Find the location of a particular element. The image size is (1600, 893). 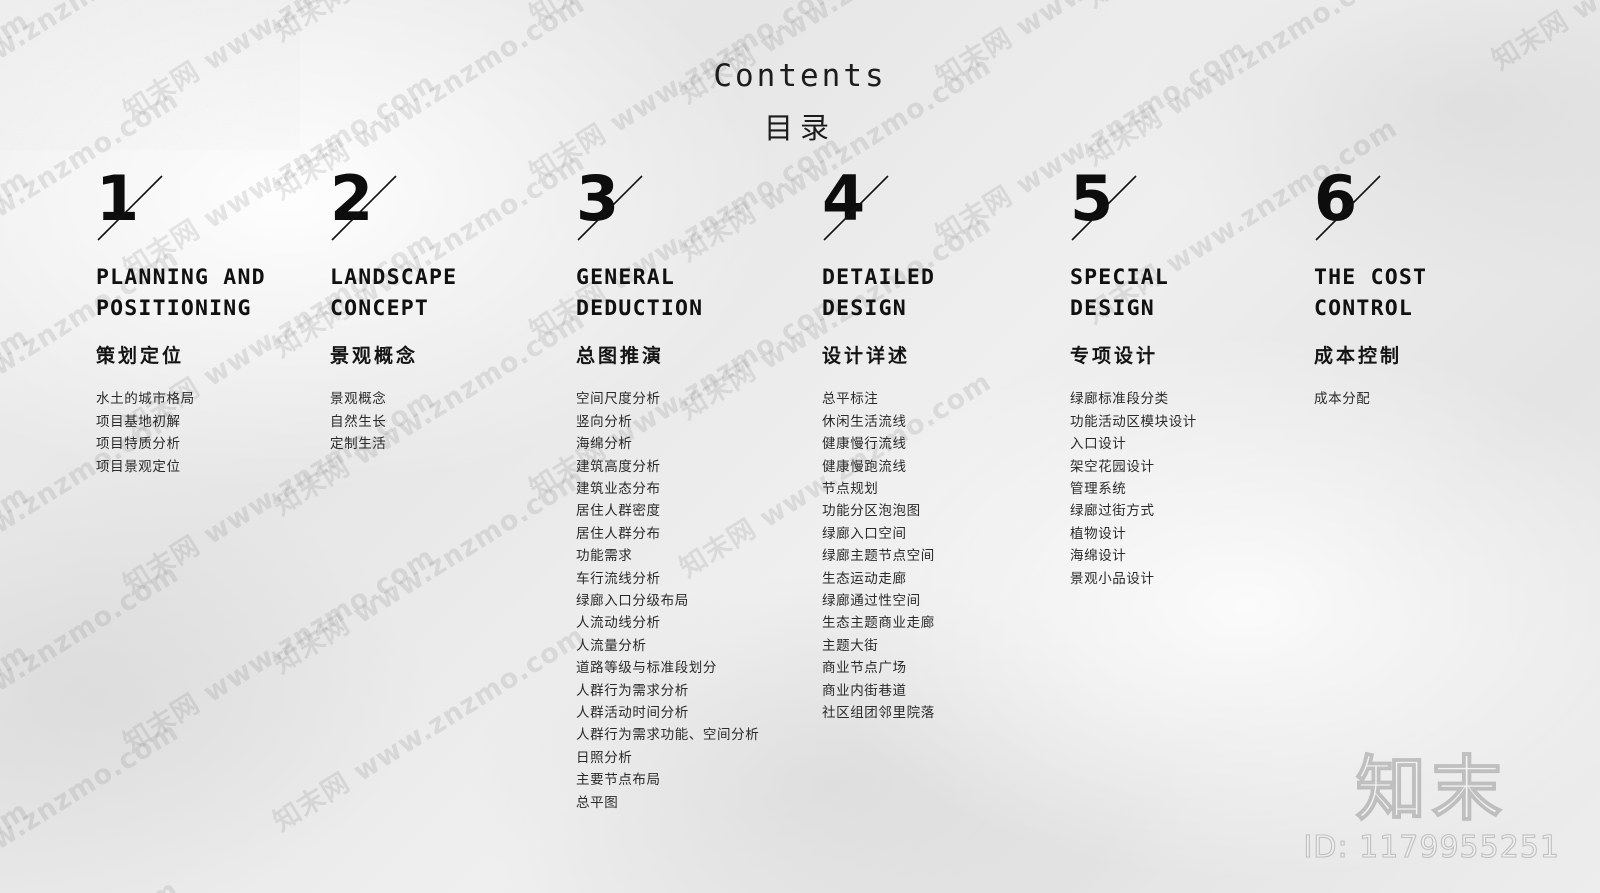

list-item: 绿廊主题节点空间 is located at coordinates (927, 556).